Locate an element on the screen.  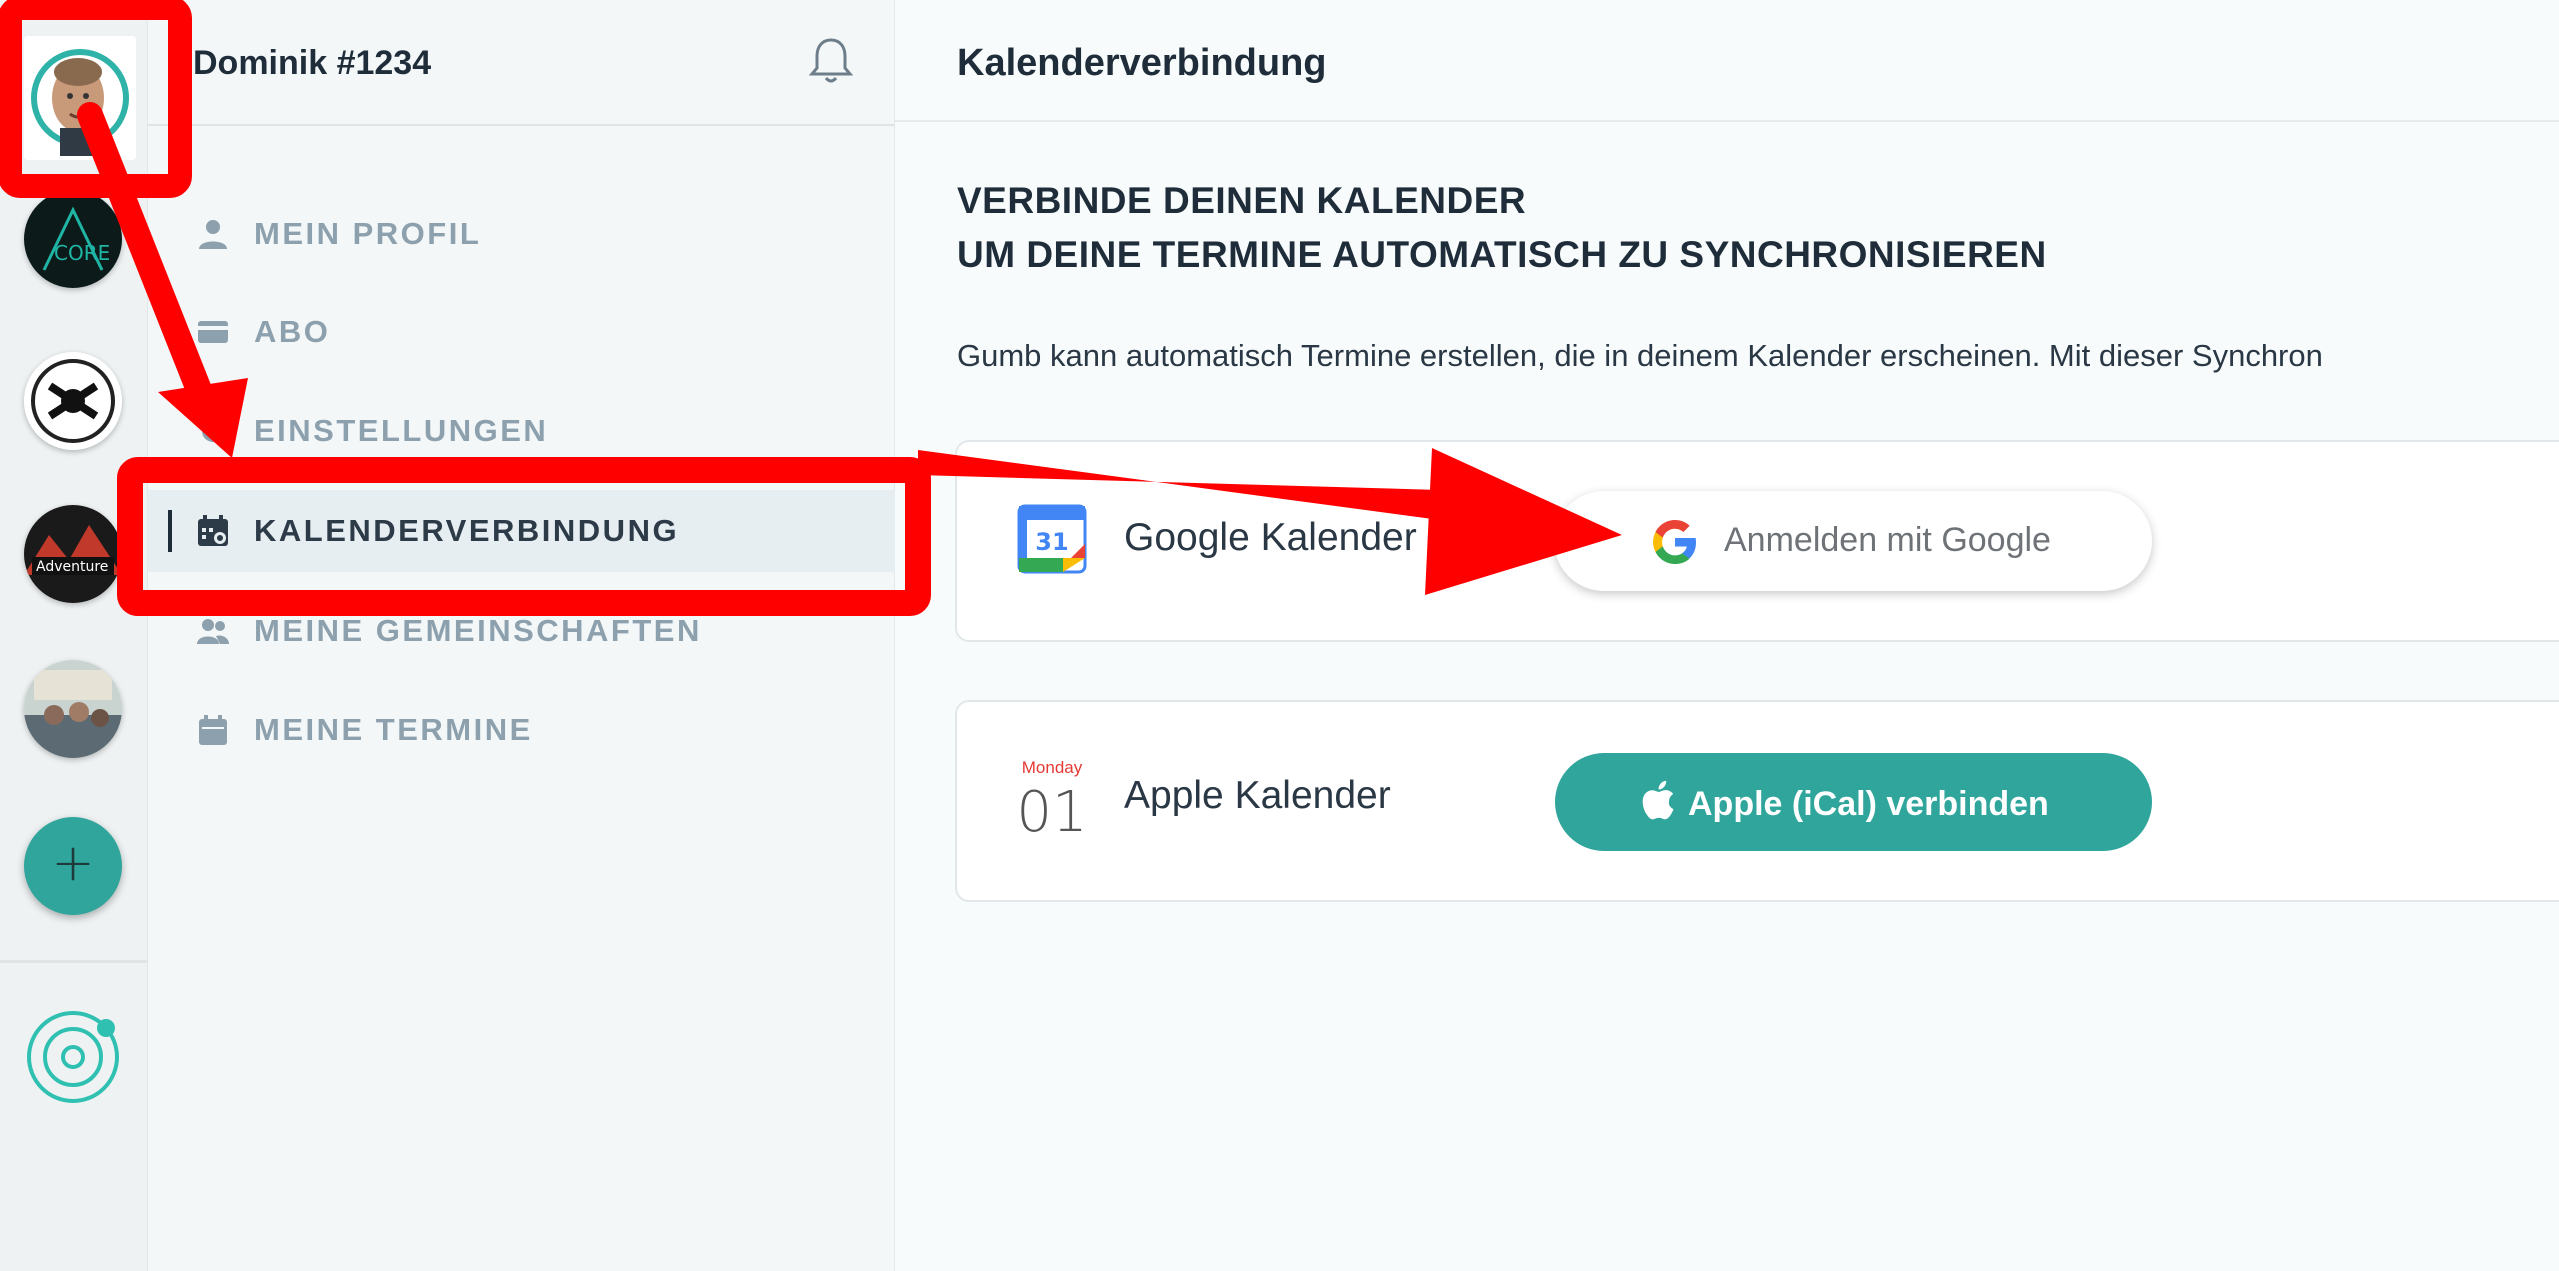
community-avatar-group is located at coordinates (73, 709).